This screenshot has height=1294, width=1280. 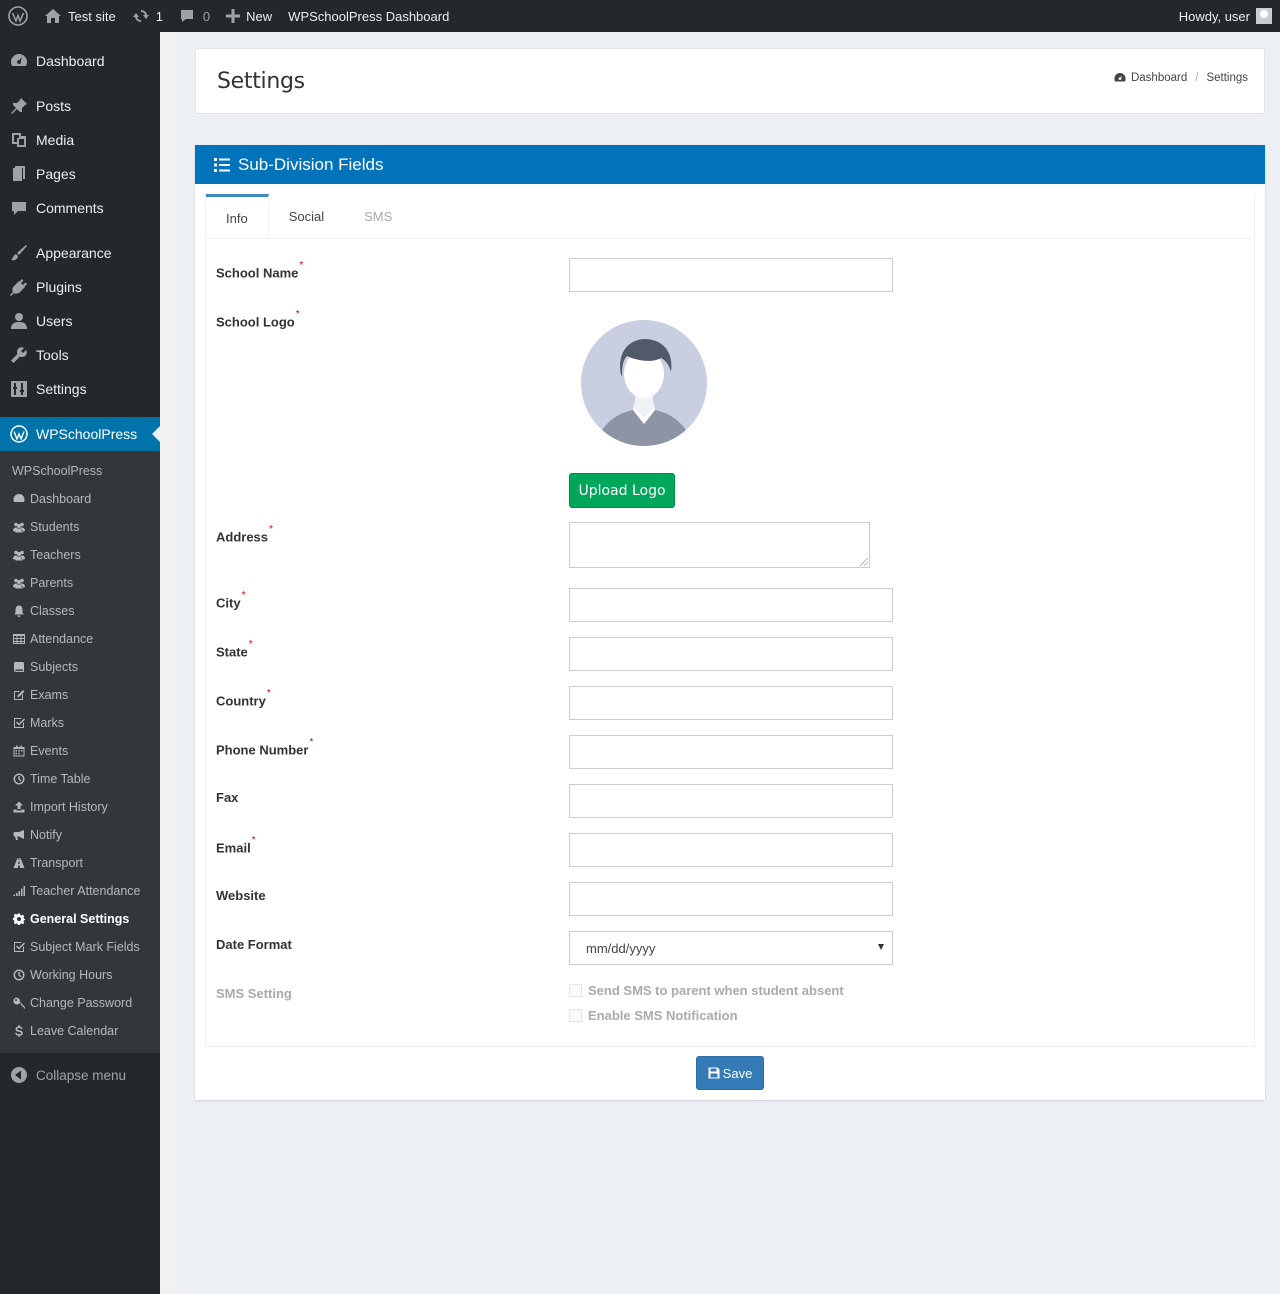 What do you see at coordinates (80, 434) in the screenshot?
I see `menu-item-wpschoolpress: WPSchoolPress` at bounding box center [80, 434].